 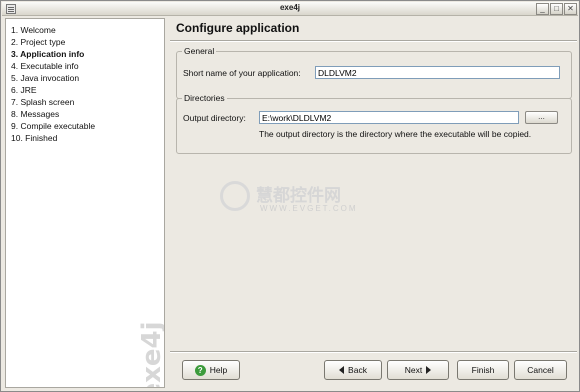 I want to click on finish-button: Finish, so click(x=483, y=370).